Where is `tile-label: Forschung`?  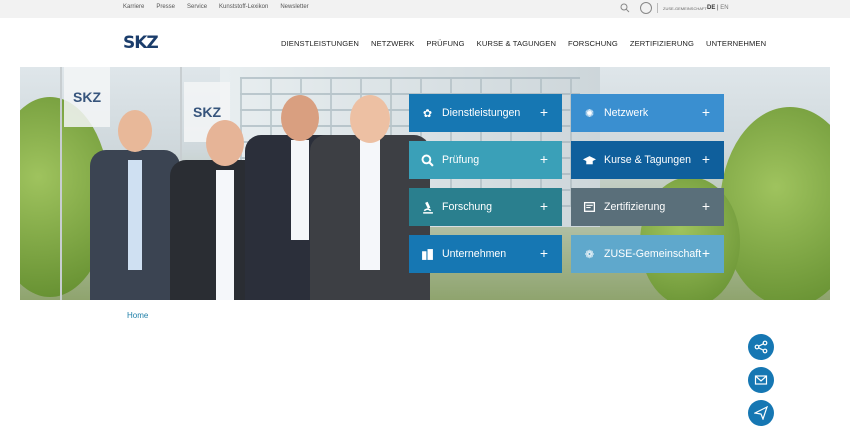 tile-label: Forschung is located at coordinates (467, 207).